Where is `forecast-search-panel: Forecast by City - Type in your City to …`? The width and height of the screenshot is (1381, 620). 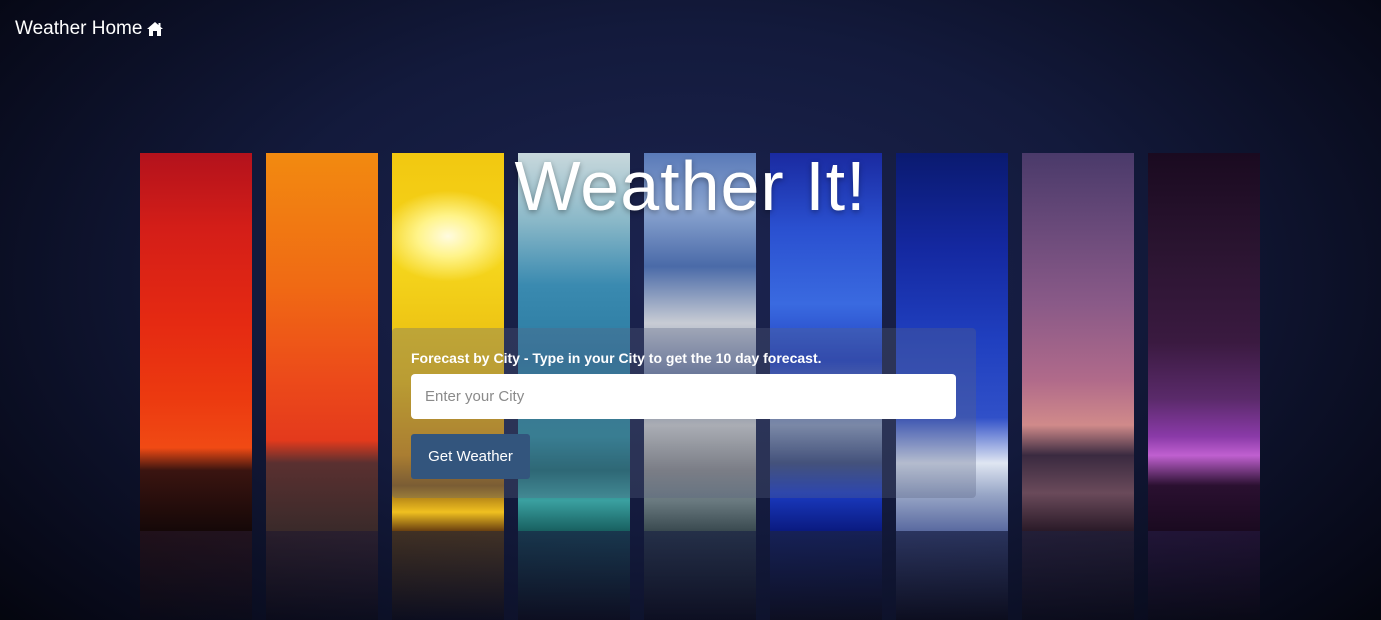 forecast-search-panel: Forecast by City - Type in your City to … is located at coordinates (684, 413).